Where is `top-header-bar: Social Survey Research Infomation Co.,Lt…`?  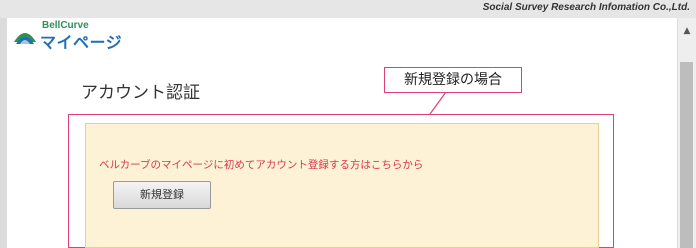
top-header-bar: Social Survey Research Infomation Co.,Lt… is located at coordinates (348, 9).